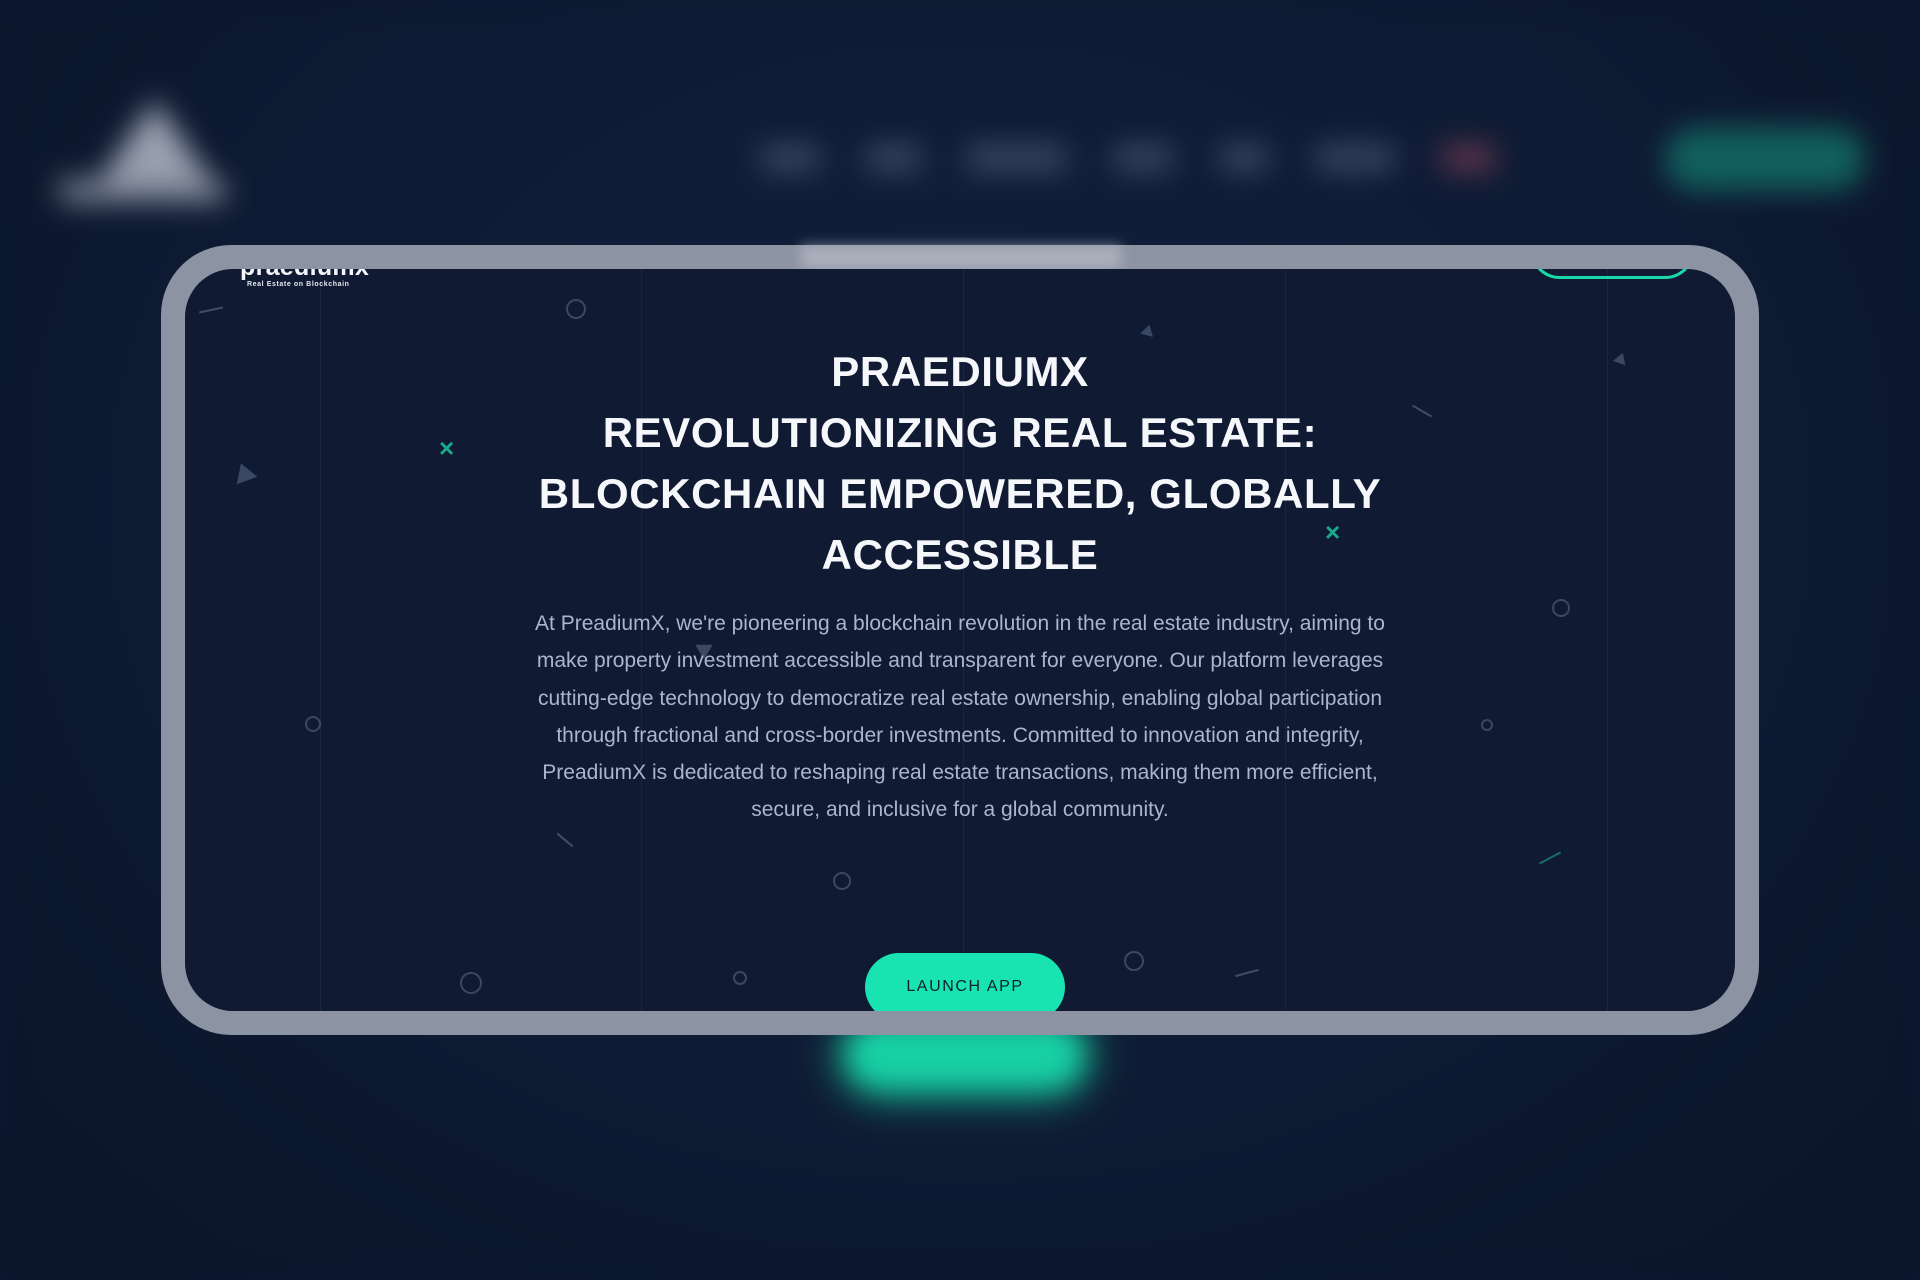 The image size is (1920, 1280). What do you see at coordinates (1765, 159) in the screenshot?
I see `background-cta` at bounding box center [1765, 159].